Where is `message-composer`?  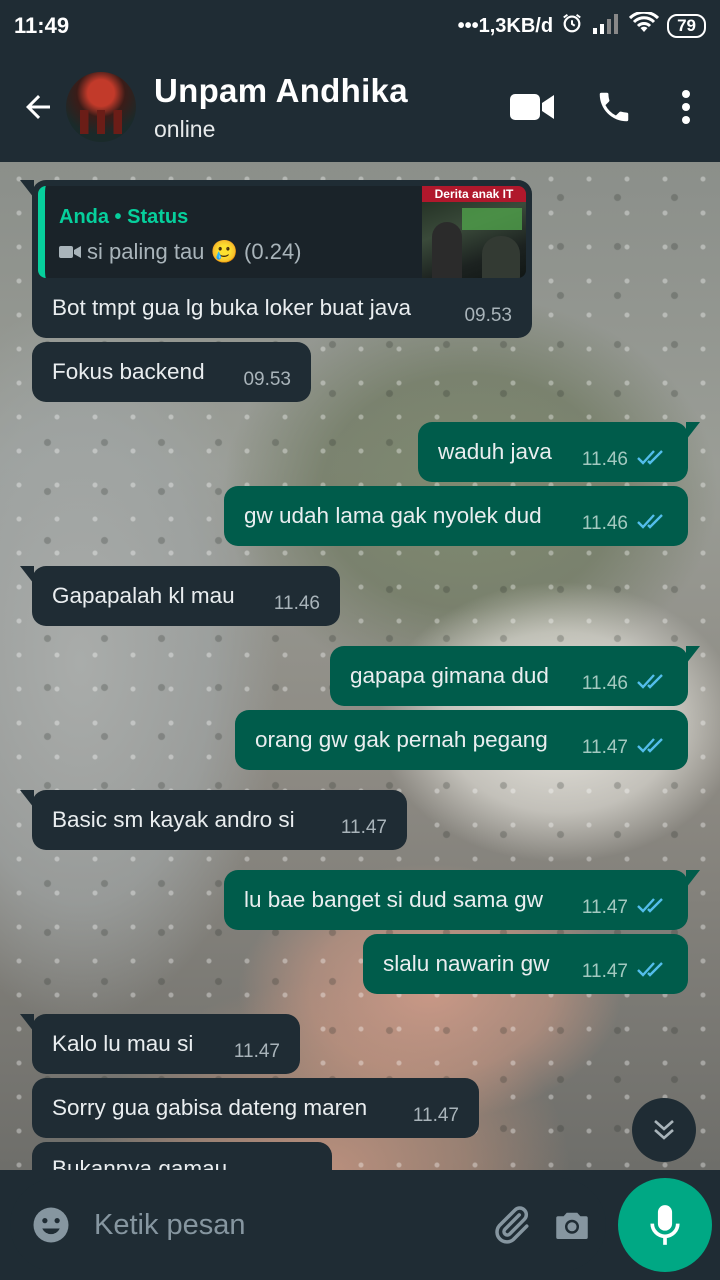 message-composer is located at coordinates (308, 1225).